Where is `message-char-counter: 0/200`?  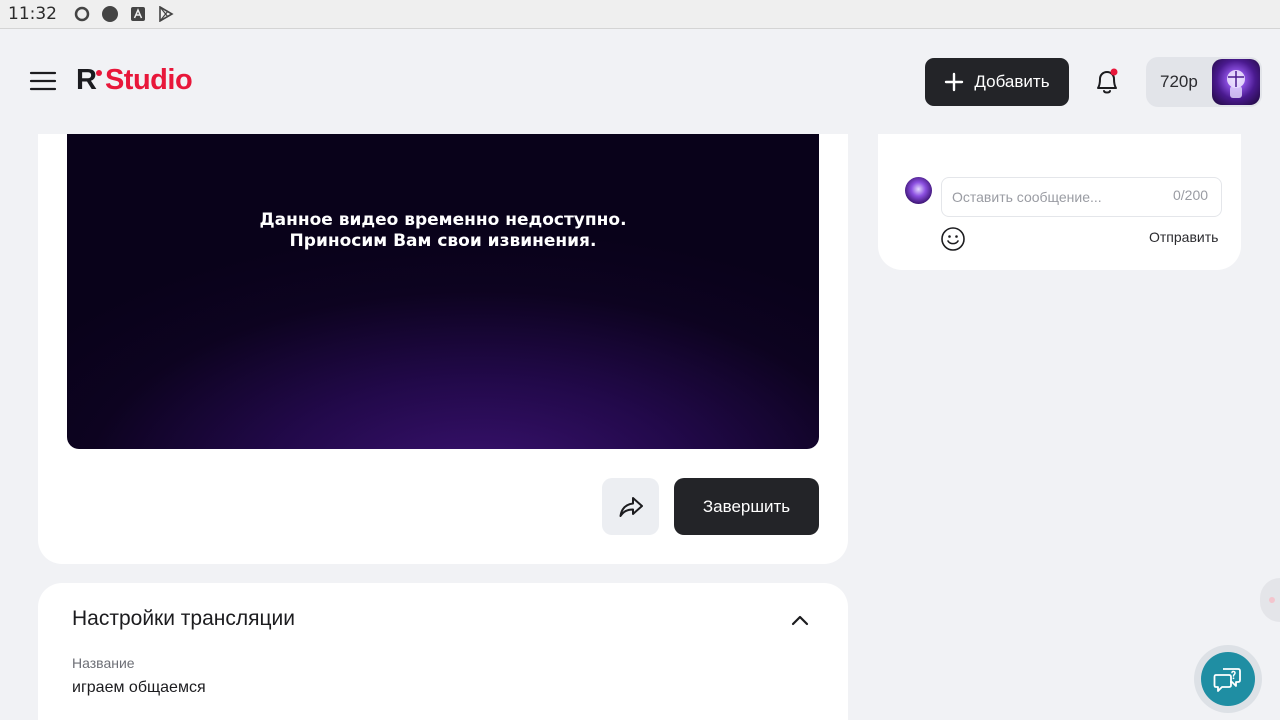 message-char-counter: 0/200 is located at coordinates (1191, 195).